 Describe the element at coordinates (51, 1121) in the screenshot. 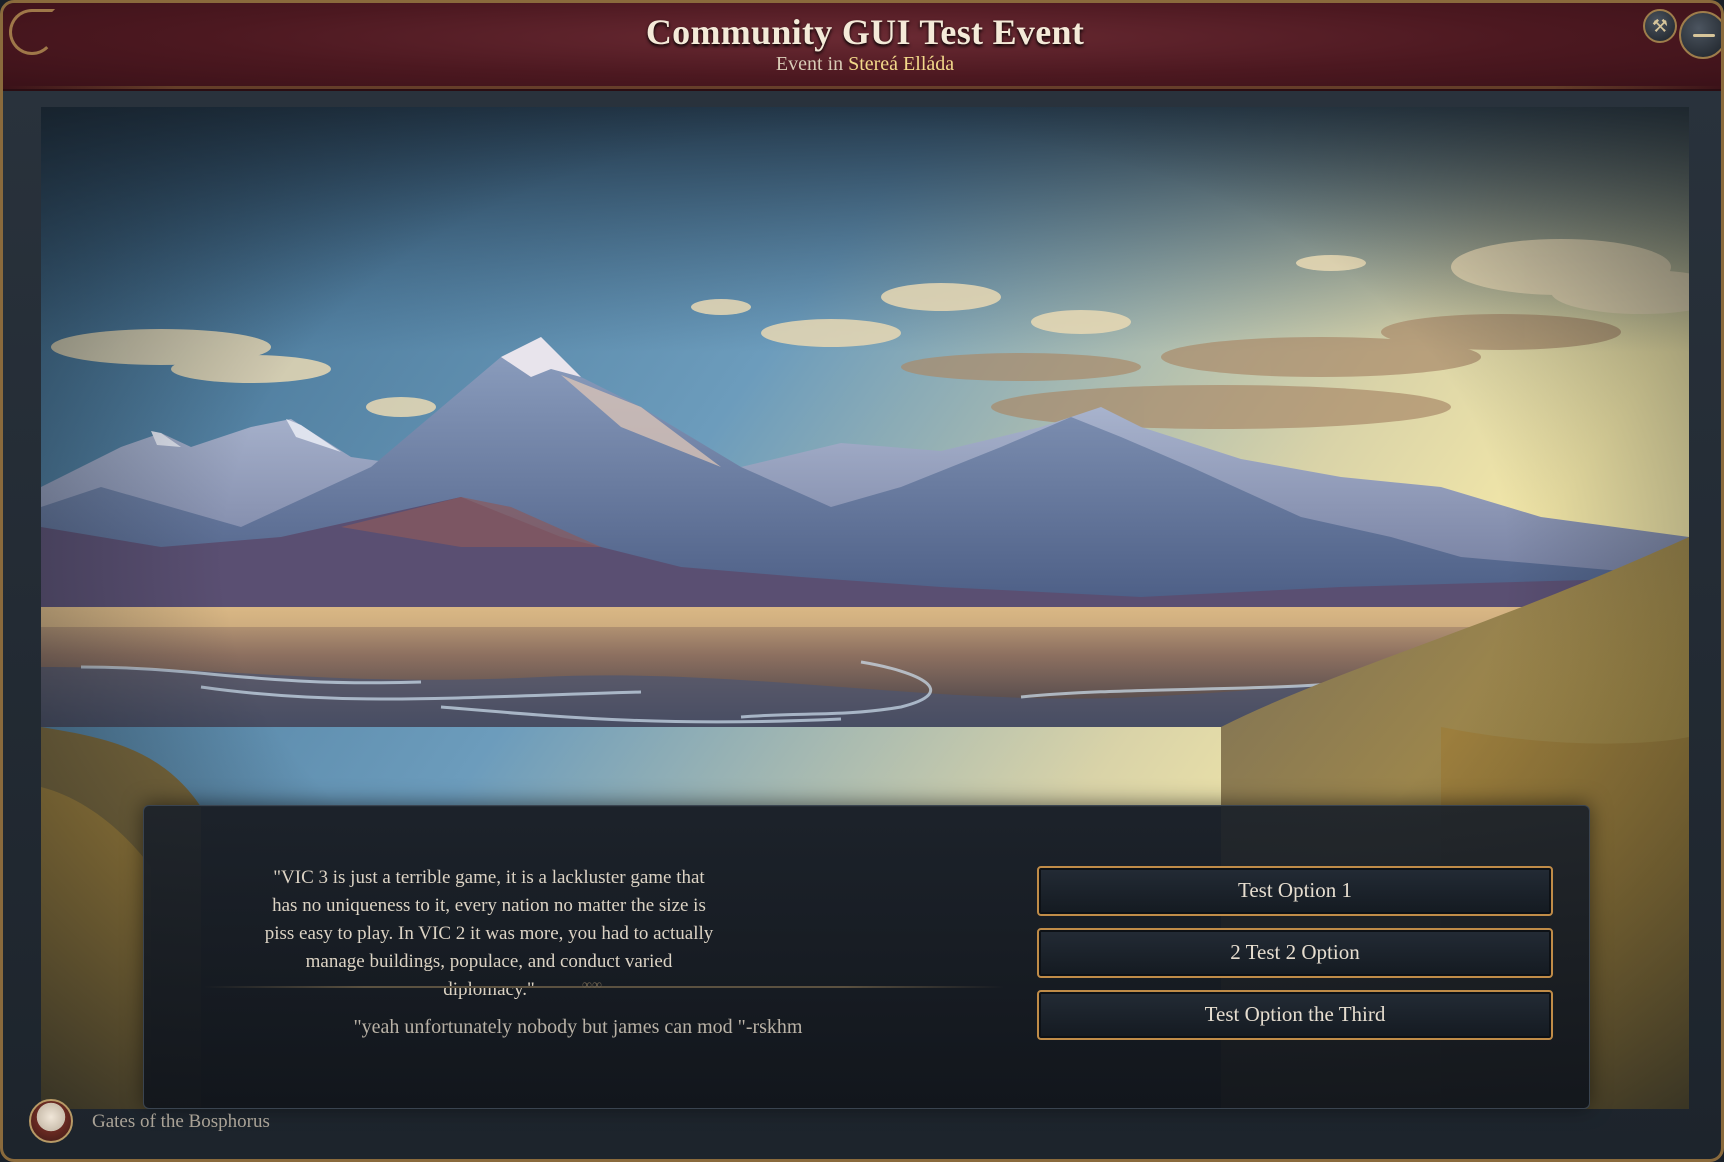

I see `character-portrait-icon` at that location.